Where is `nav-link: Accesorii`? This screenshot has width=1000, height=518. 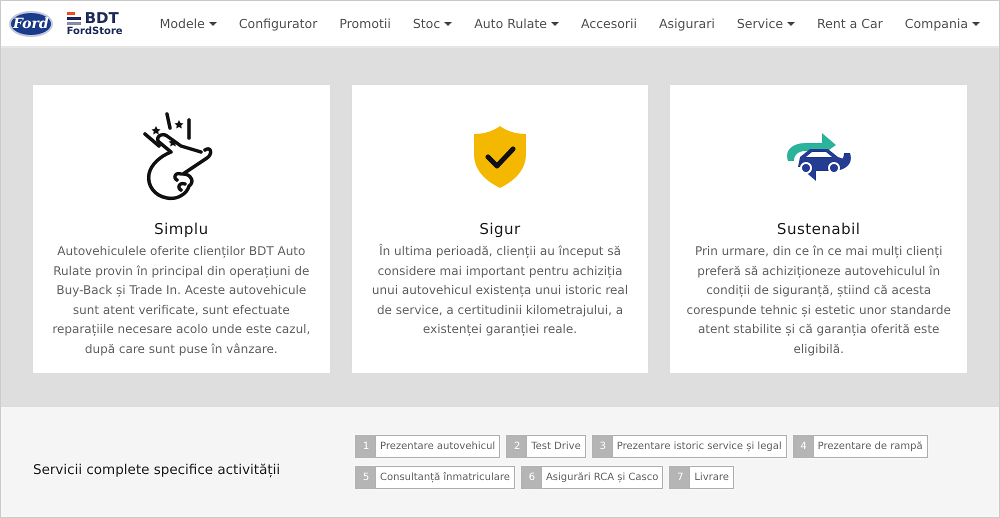
nav-link: Accesorii is located at coordinates (609, 23).